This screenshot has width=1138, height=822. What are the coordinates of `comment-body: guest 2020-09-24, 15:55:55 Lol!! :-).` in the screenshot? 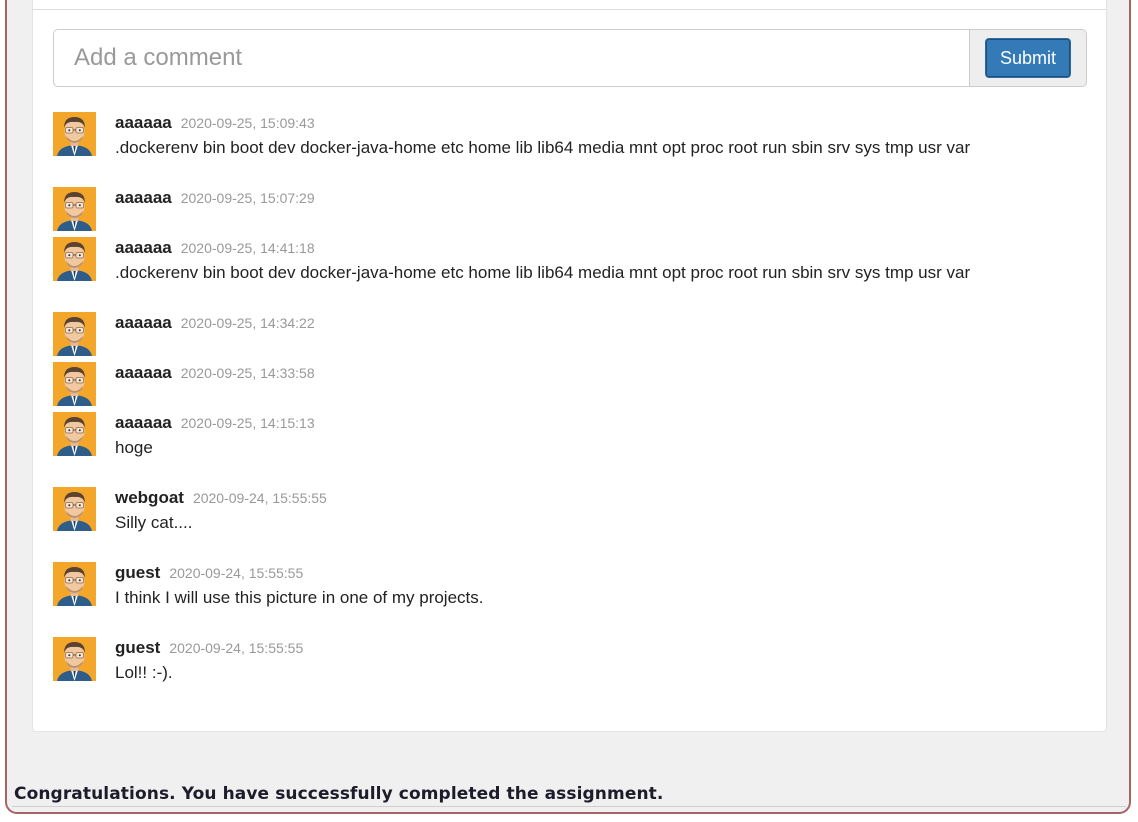 It's located at (601, 660).